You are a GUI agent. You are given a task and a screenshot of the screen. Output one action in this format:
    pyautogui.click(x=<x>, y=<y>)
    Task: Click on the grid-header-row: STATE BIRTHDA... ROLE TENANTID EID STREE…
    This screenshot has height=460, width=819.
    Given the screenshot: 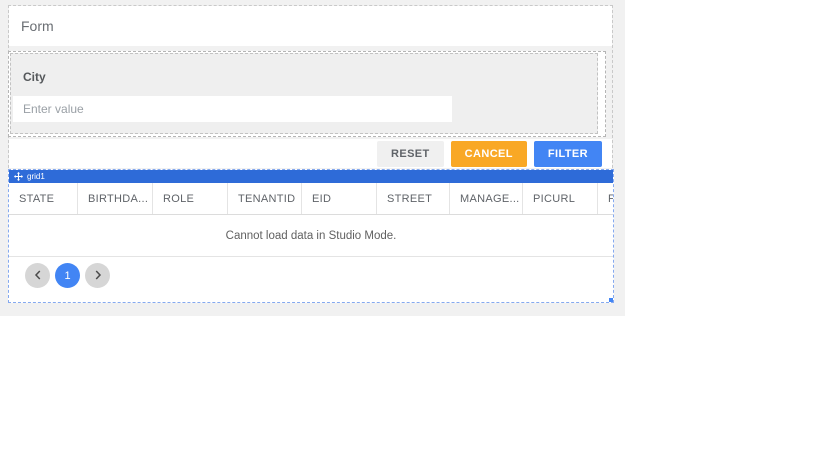 What is the action you would take?
    pyautogui.click(x=311, y=199)
    